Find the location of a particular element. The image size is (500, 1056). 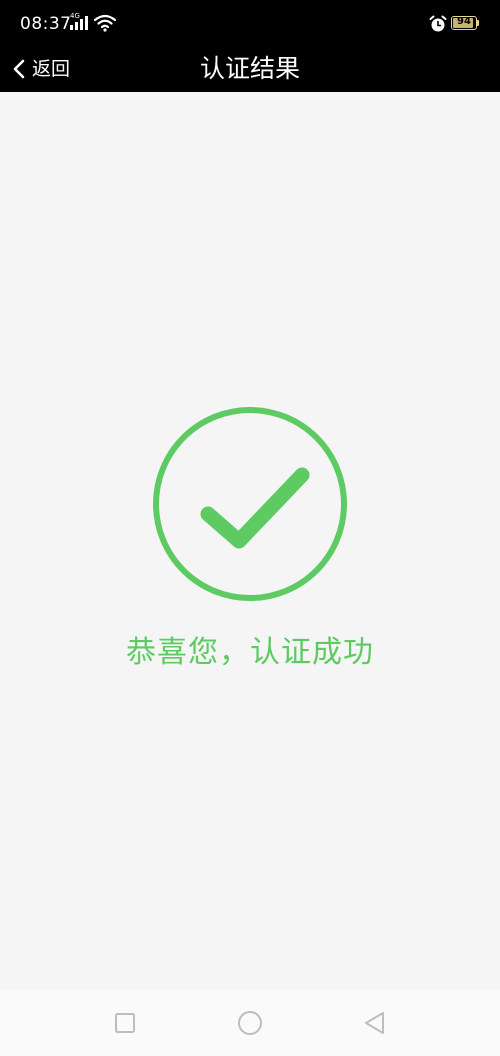

page-title: 认证结果 is located at coordinates (249, 68).